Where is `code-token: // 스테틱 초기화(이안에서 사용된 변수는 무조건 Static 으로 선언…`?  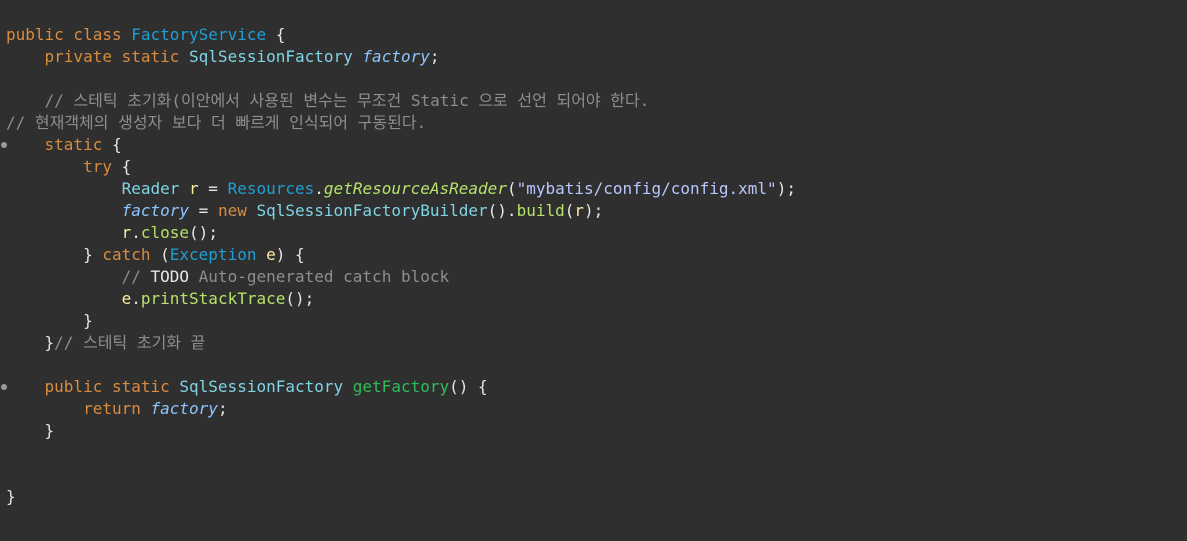 code-token: // 스테틱 초기화(이안에서 사용된 변수는 무조건 Static 으로 선언… is located at coordinates (328, 100).